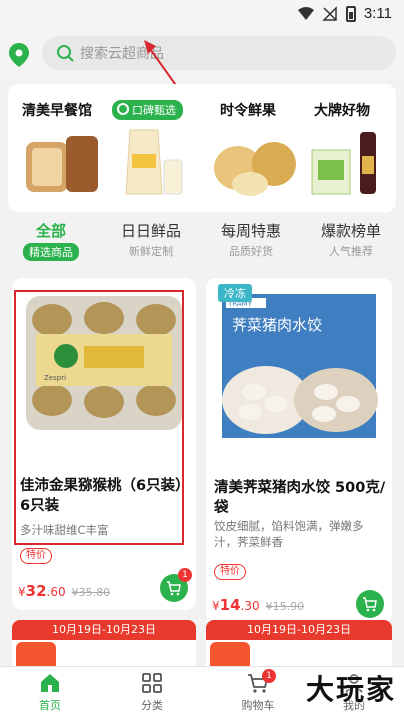 This screenshot has width=404, height=720. Describe the element at coordinates (101, 496) in the screenshot. I see `product-title: 佳沛金果猕猴桃（6只装）6只装` at that location.